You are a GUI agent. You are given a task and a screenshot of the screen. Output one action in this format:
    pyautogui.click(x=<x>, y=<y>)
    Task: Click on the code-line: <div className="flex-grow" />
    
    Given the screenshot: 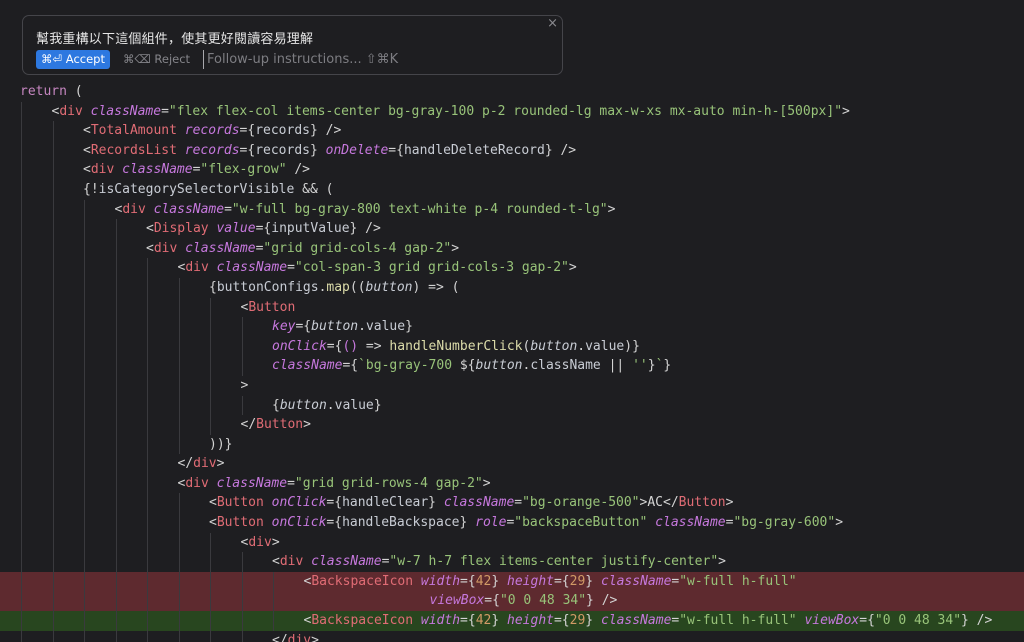 What is the action you would take?
    pyautogui.click(x=512, y=170)
    